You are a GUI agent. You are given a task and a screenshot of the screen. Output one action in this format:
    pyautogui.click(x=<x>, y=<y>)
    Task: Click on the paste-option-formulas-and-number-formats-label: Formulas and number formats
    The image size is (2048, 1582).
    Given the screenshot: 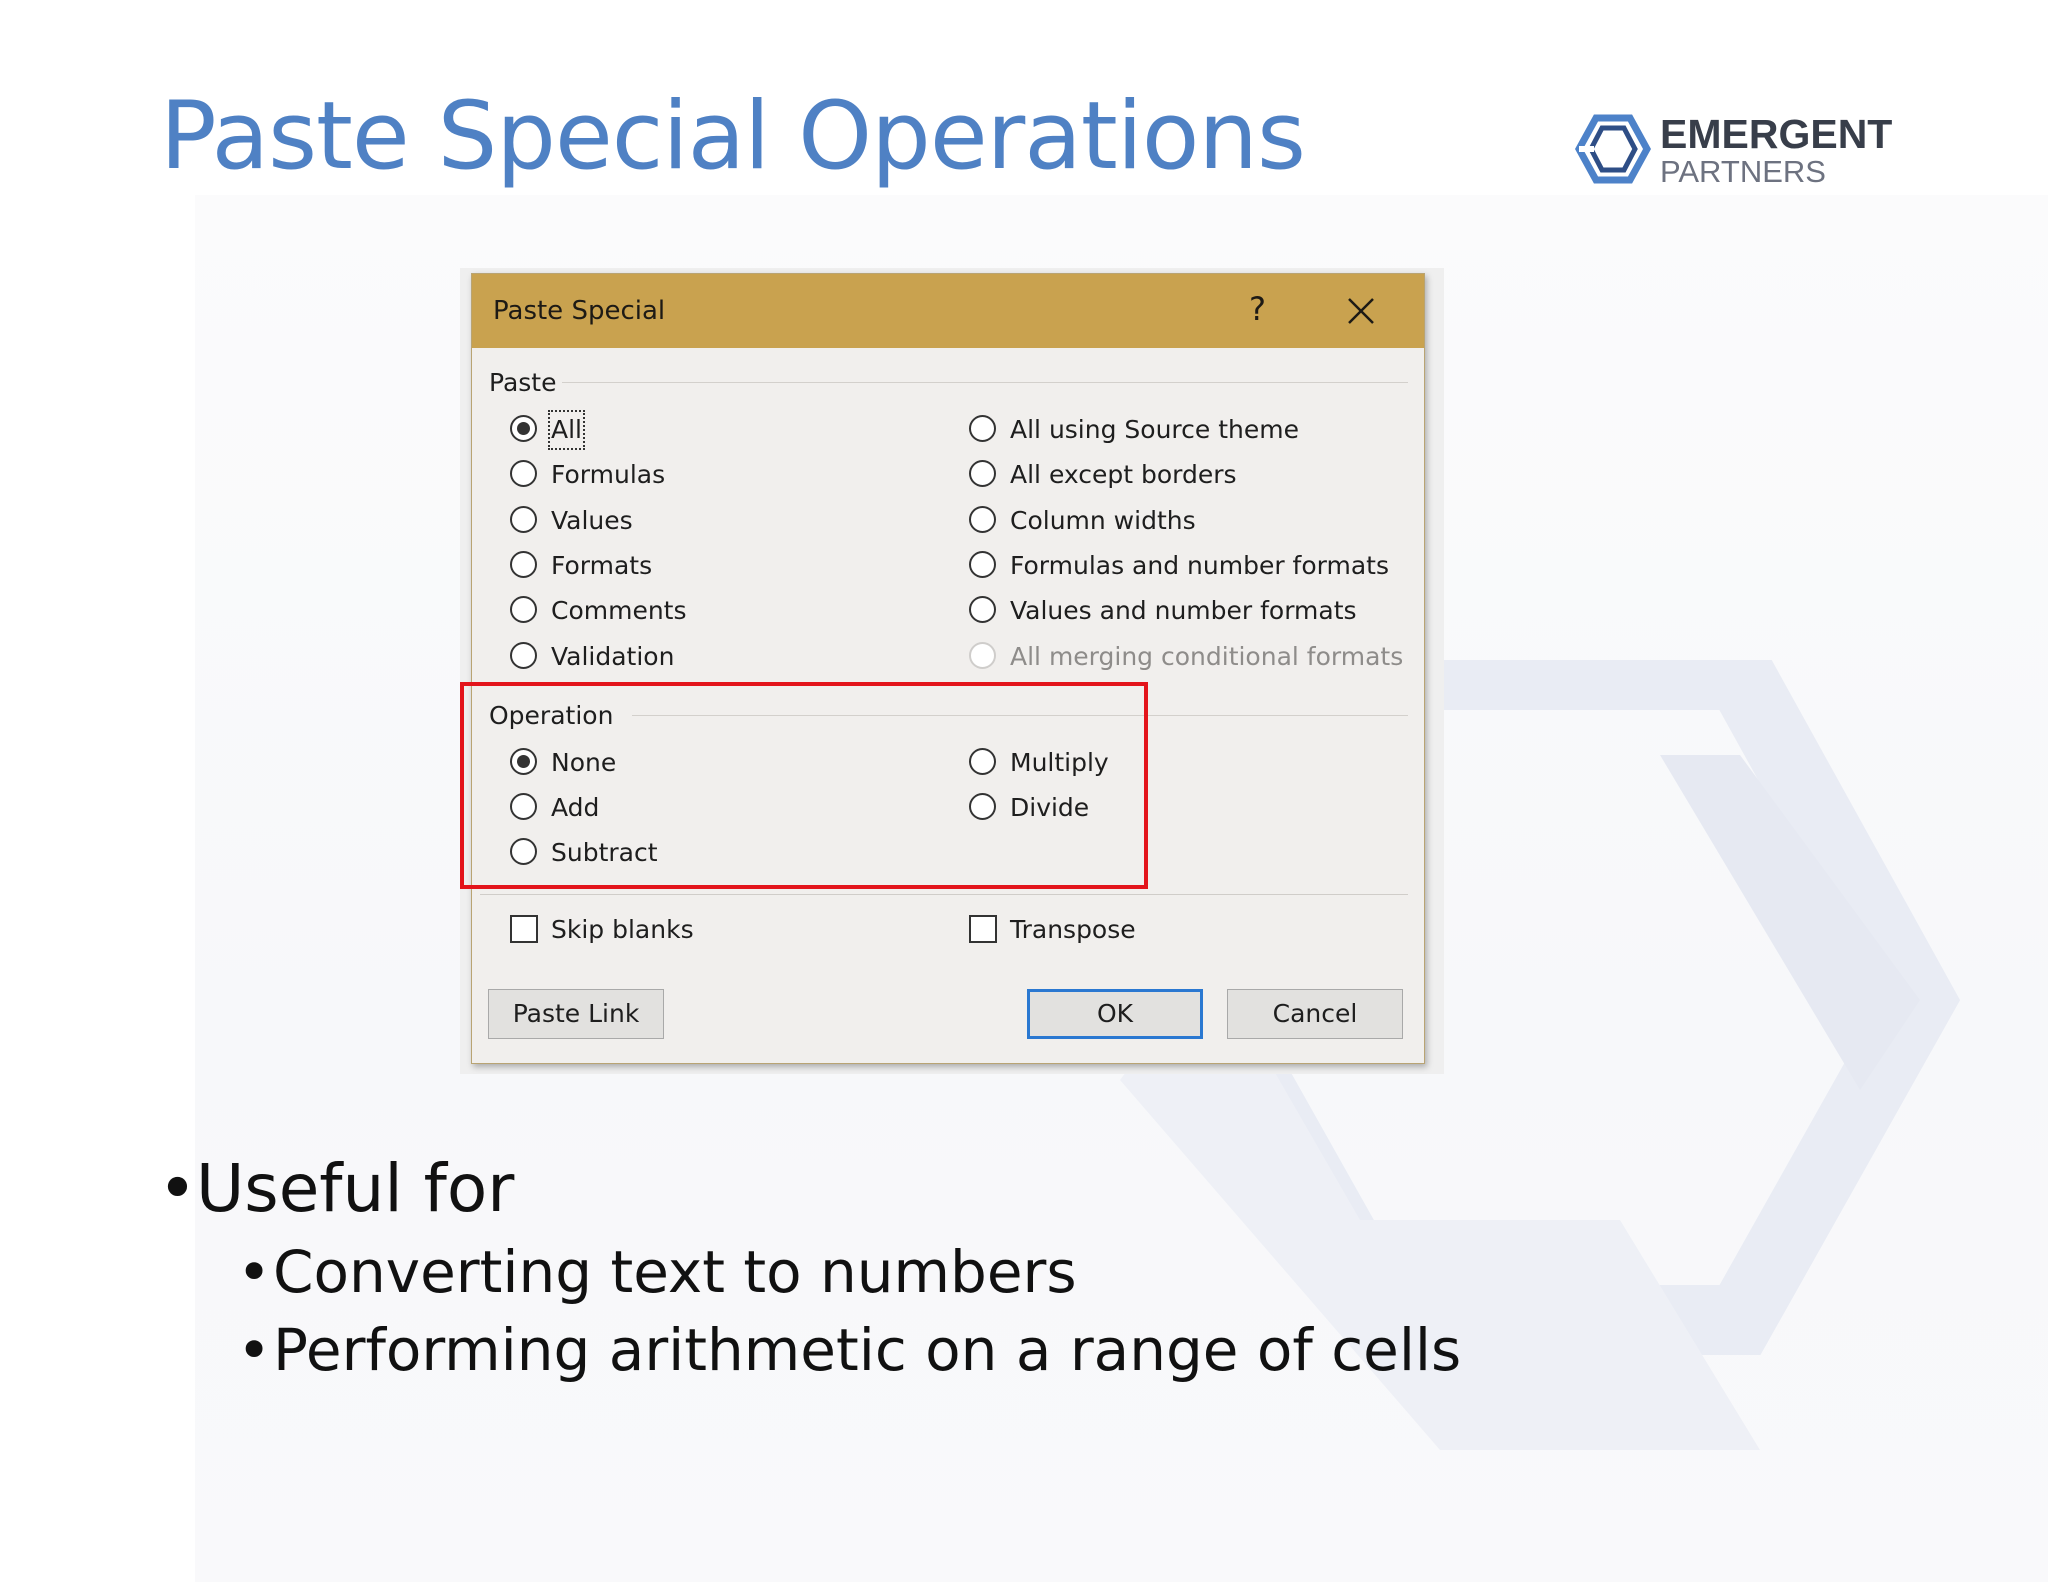 What is the action you would take?
    pyautogui.click(x=1199, y=565)
    